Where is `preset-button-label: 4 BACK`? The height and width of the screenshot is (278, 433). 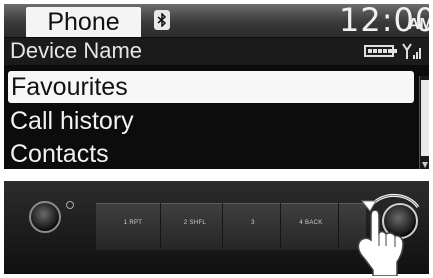 preset-button-label: 4 BACK is located at coordinates (311, 223).